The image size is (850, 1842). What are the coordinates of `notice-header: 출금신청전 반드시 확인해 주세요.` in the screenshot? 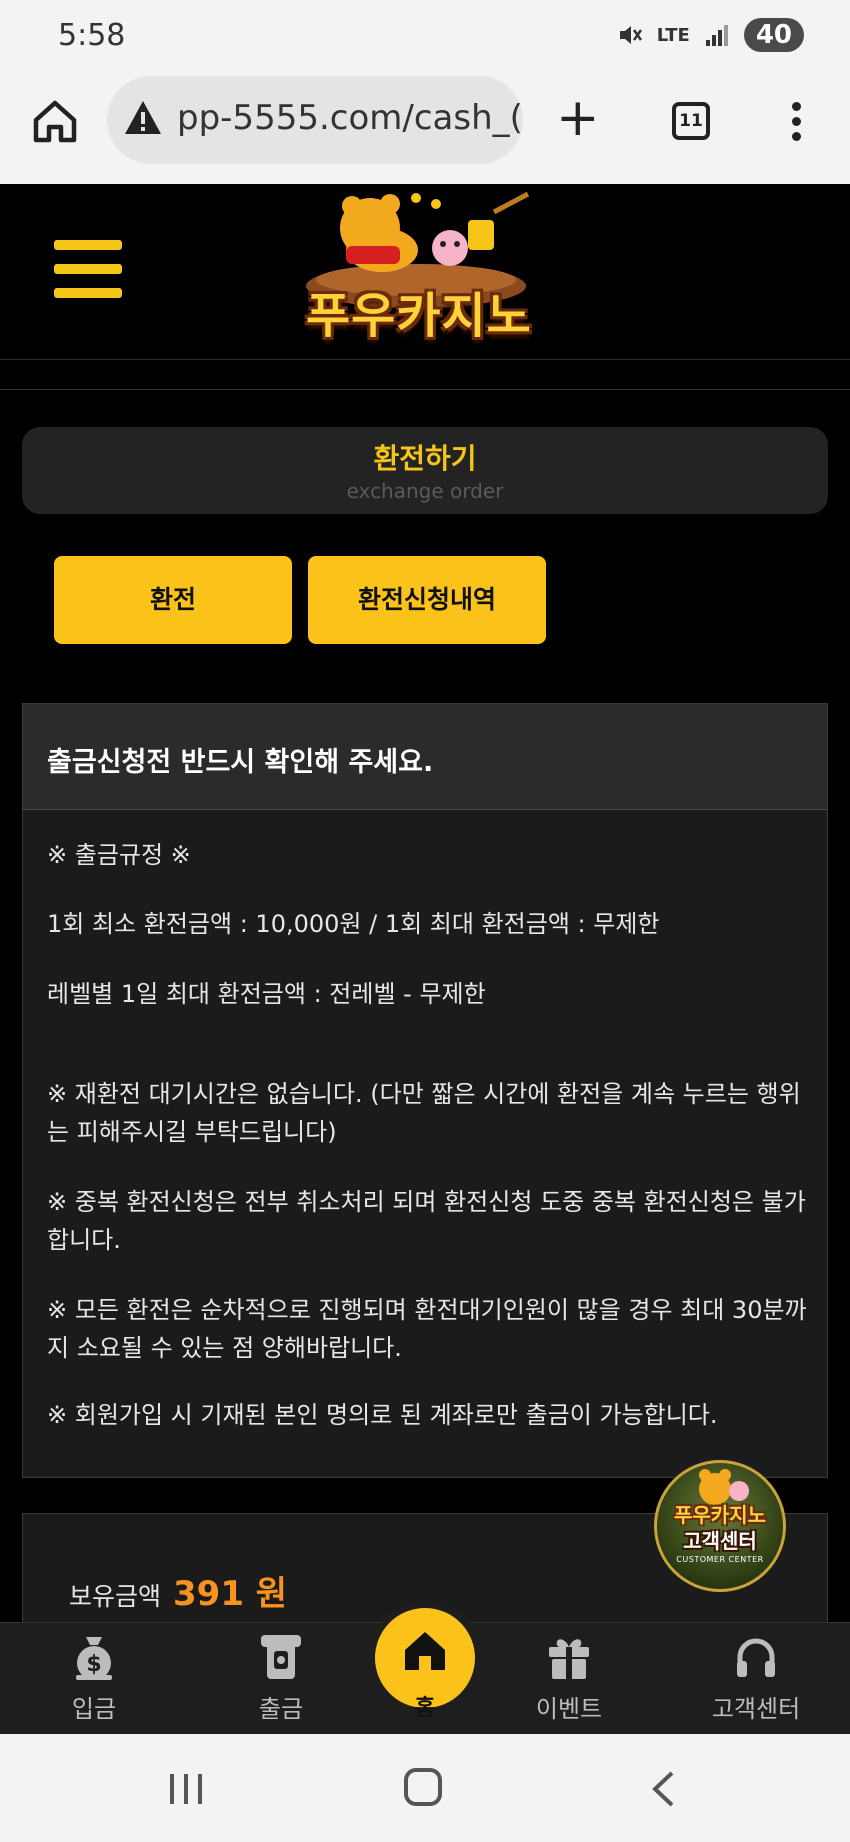 It's located at (425, 757).